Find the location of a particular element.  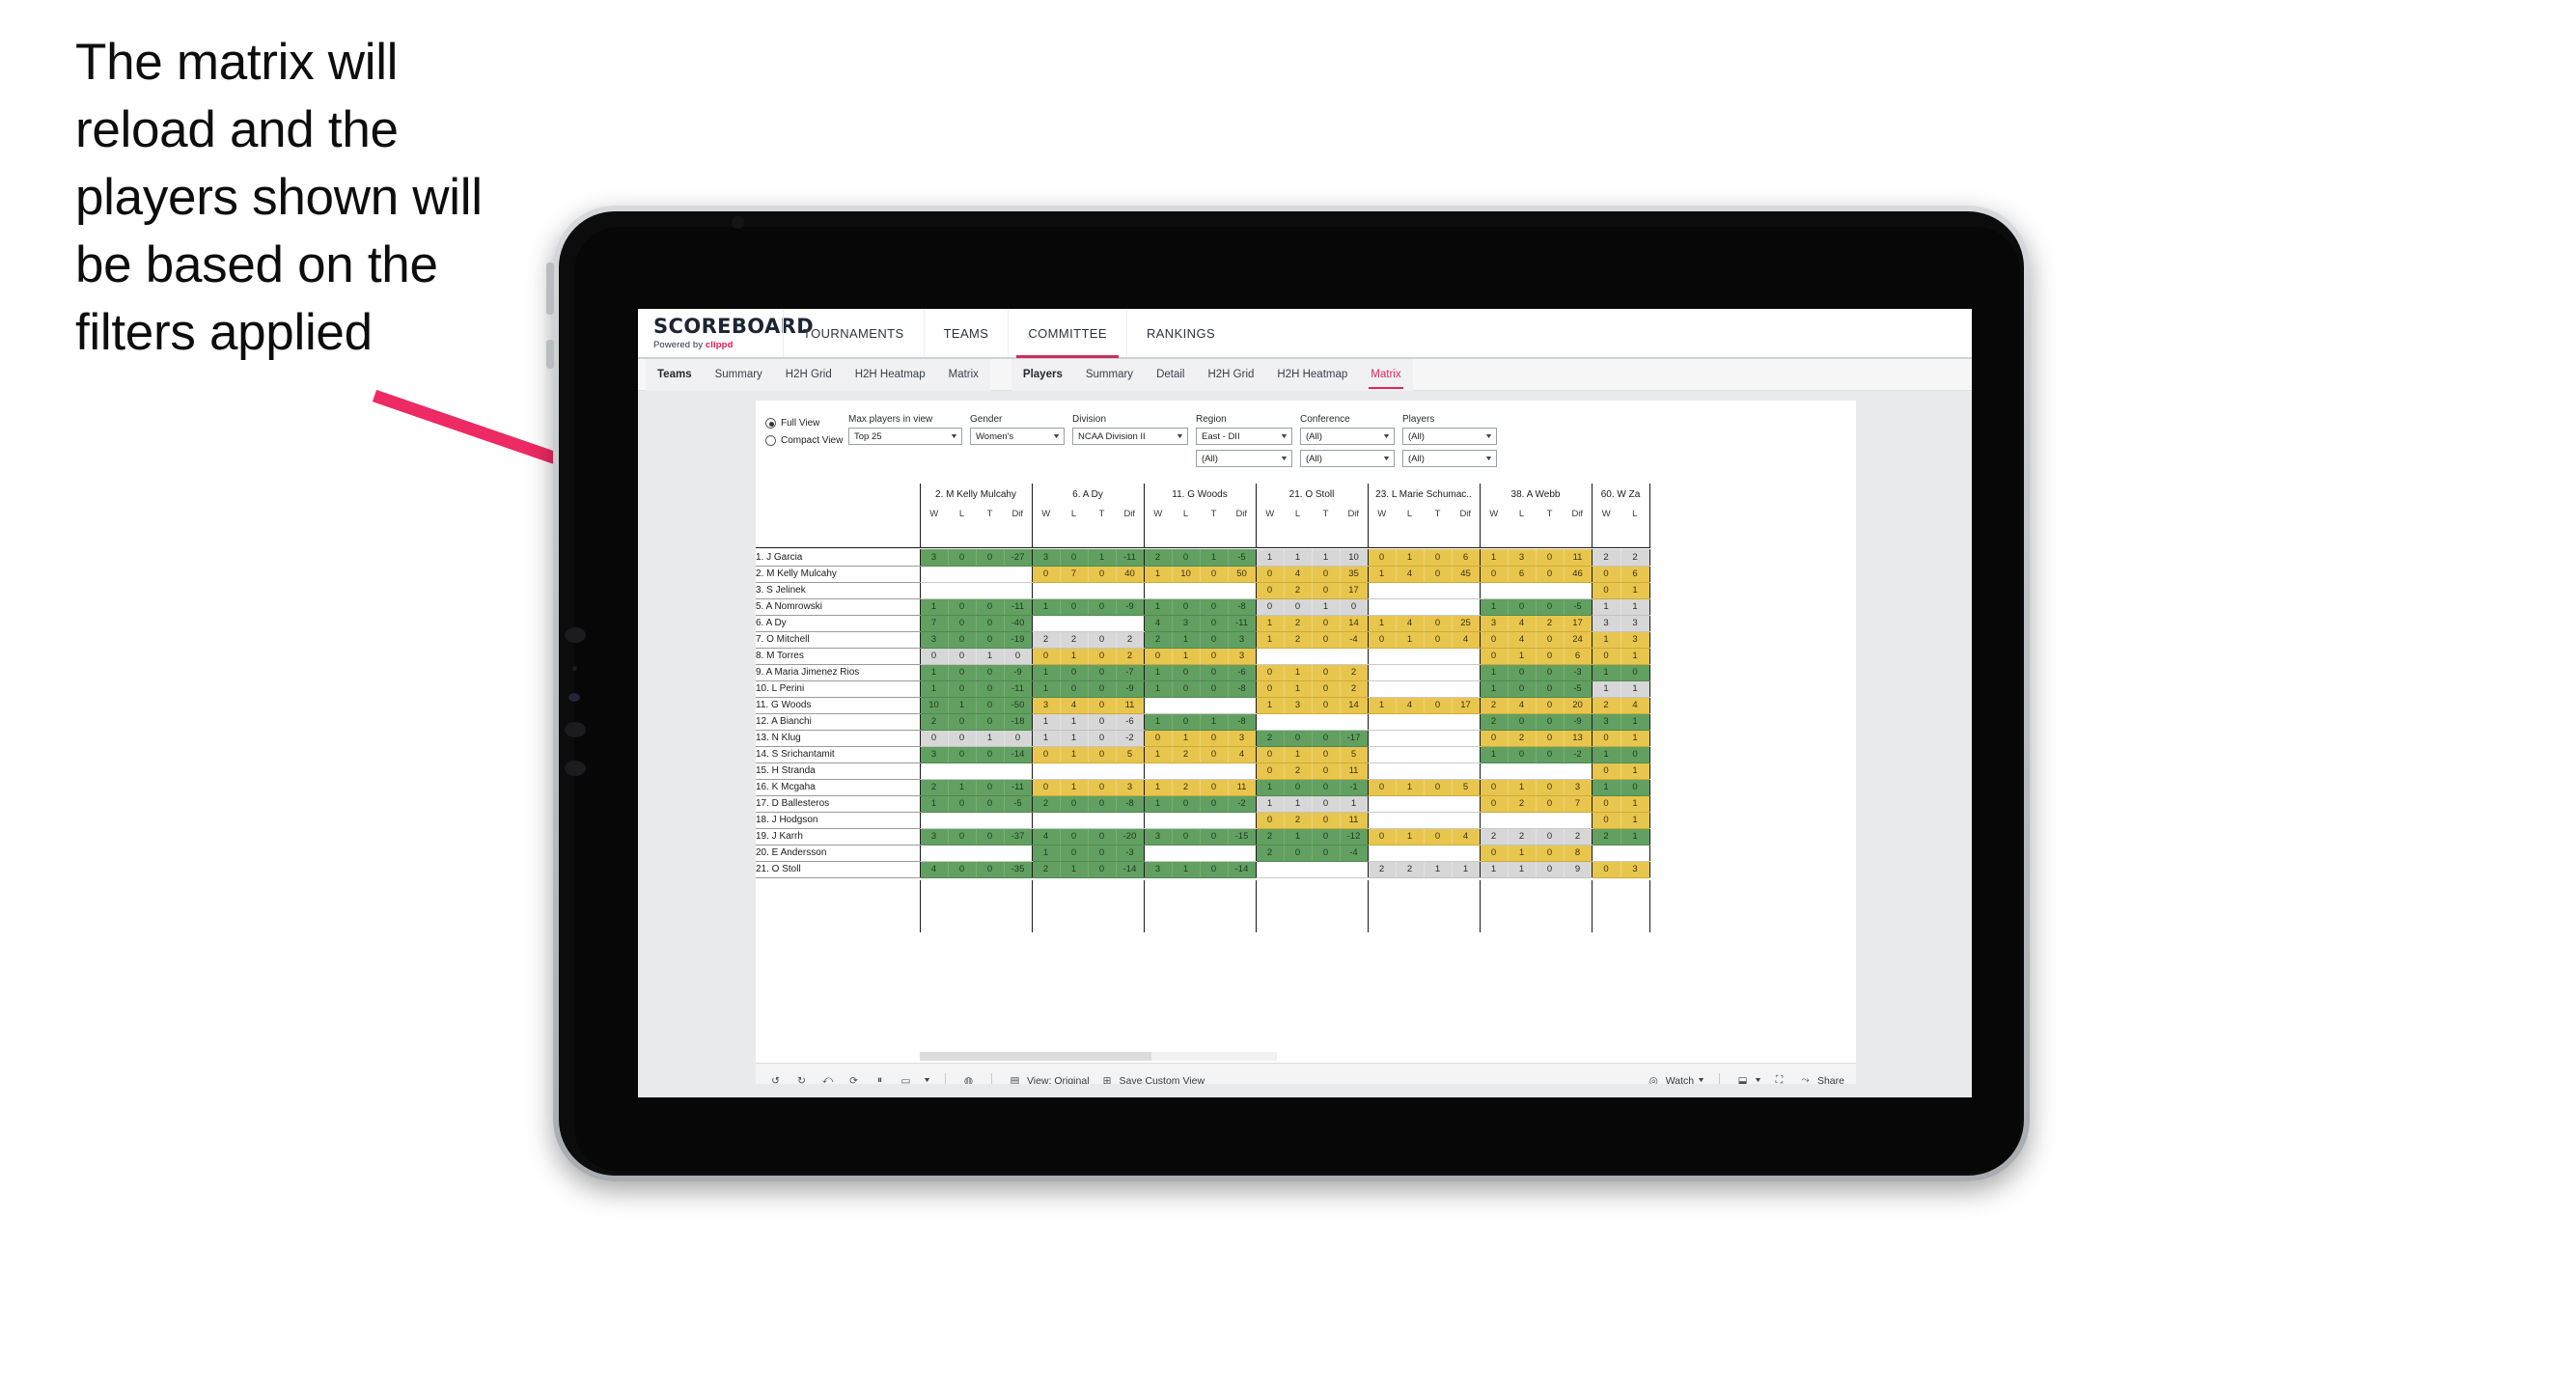

matrix-cell: 14 is located at coordinates (1354, 623).